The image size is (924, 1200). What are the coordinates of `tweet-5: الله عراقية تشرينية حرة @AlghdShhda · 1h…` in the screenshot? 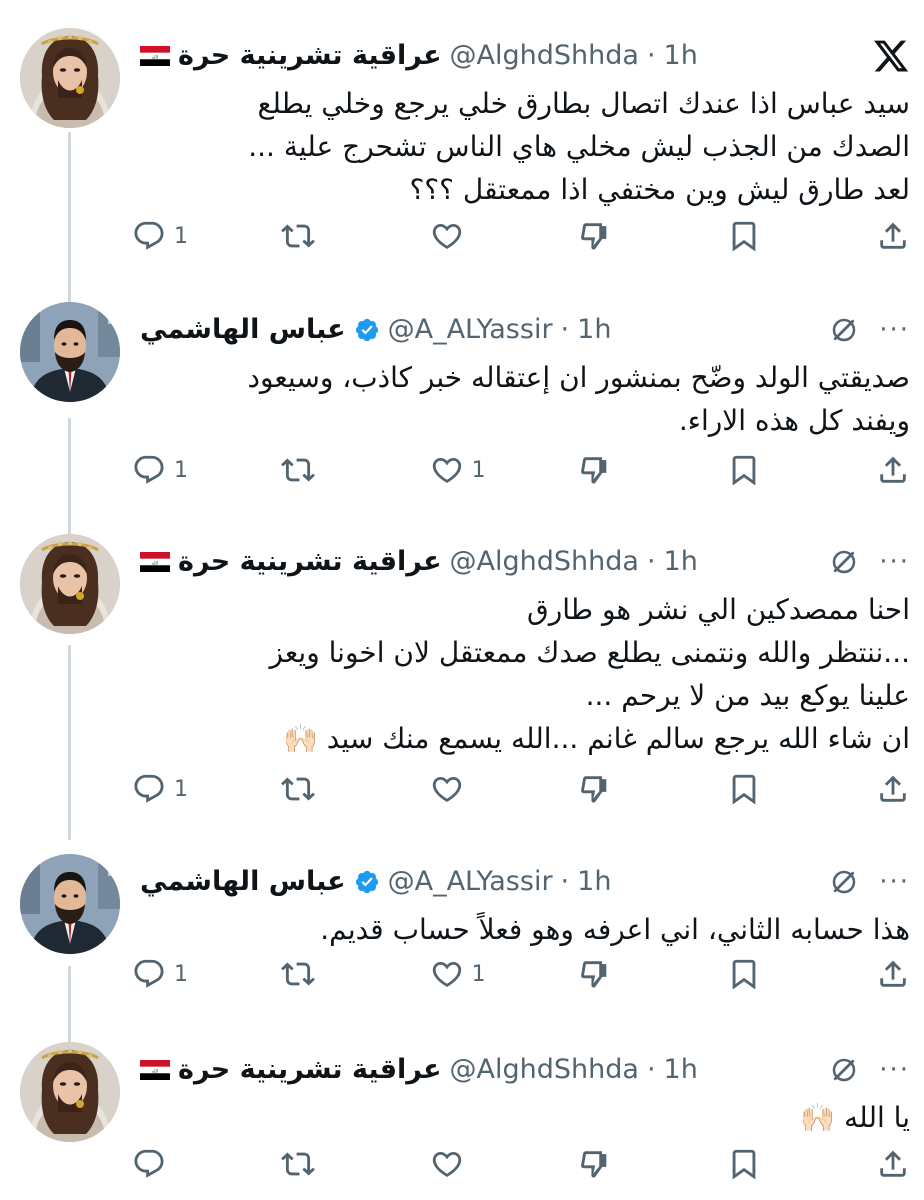 It's located at (462, 1121).